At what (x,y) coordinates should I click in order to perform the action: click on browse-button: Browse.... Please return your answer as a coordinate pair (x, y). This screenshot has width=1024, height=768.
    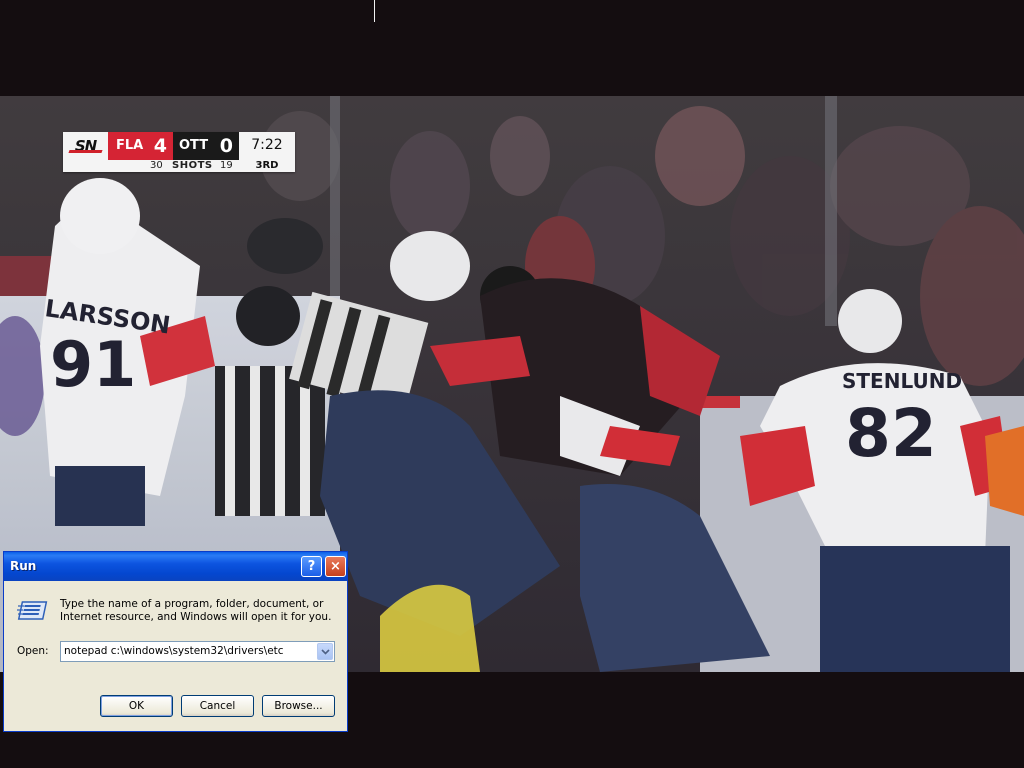
    Looking at the image, I should click on (298, 706).